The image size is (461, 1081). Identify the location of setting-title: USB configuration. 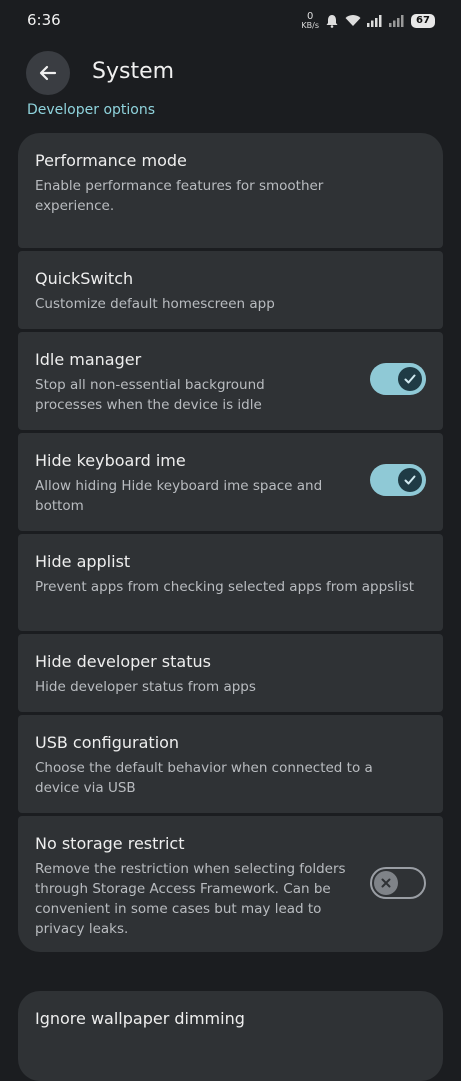
(107, 742).